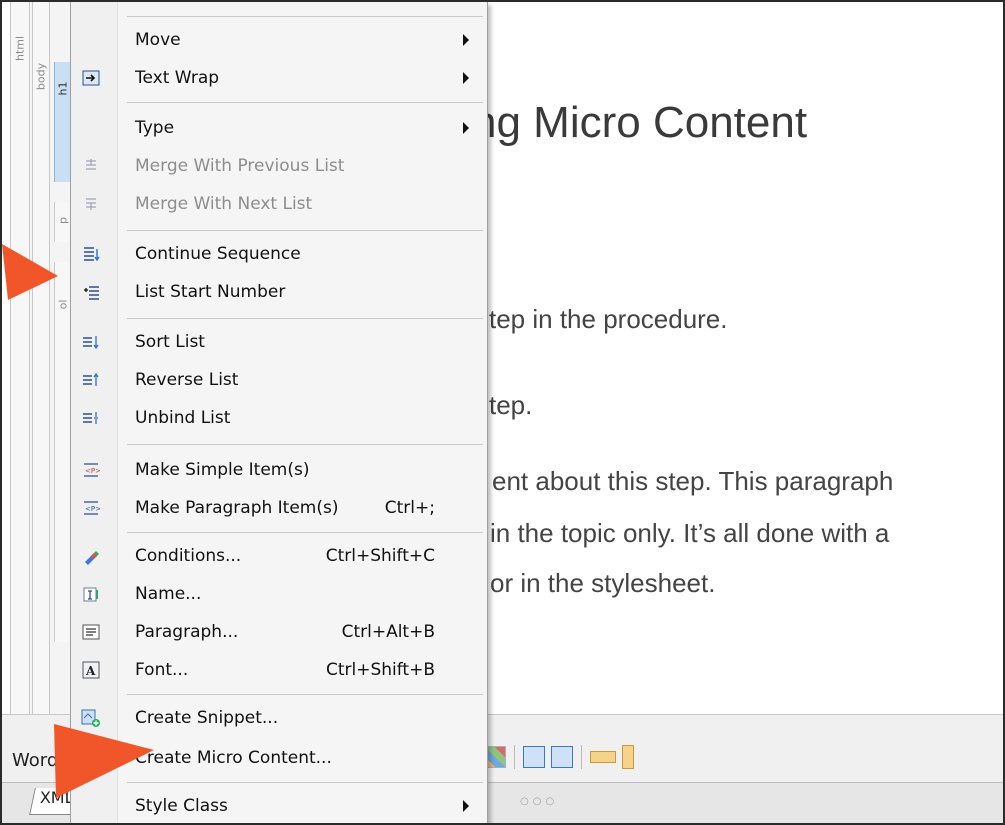 This screenshot has width=1005, height=825. I want to click on menu-item-continue-sequence: Continue Sequence, so click(280, 254).